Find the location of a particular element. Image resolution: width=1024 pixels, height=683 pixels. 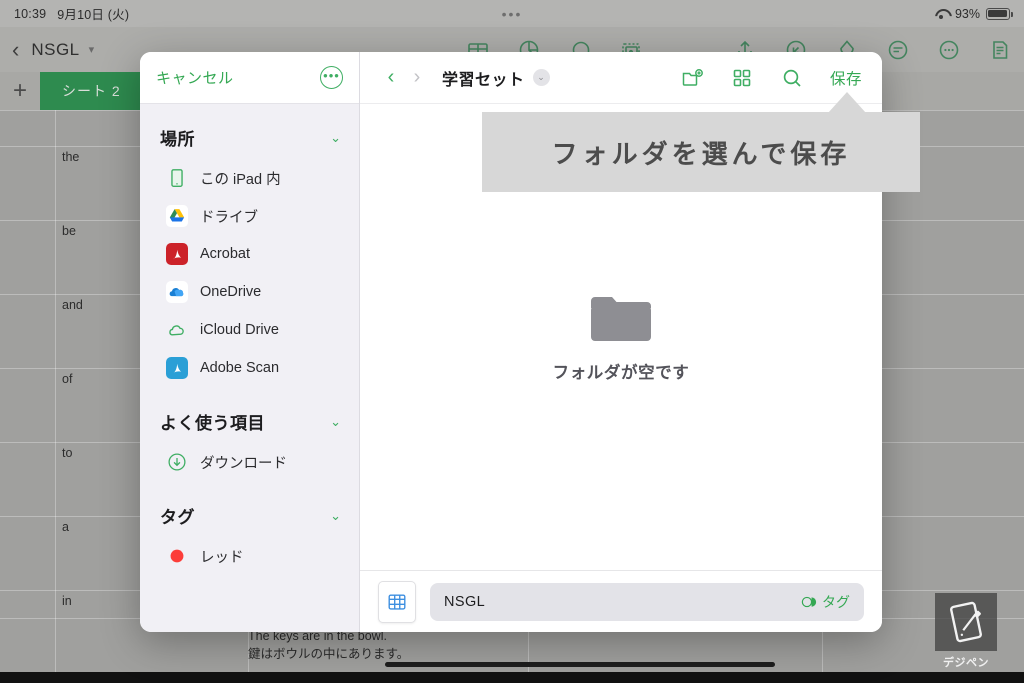

status-bar: 10:39 9月10日 (火) ••• 93% is located at coordinates (512, 13).